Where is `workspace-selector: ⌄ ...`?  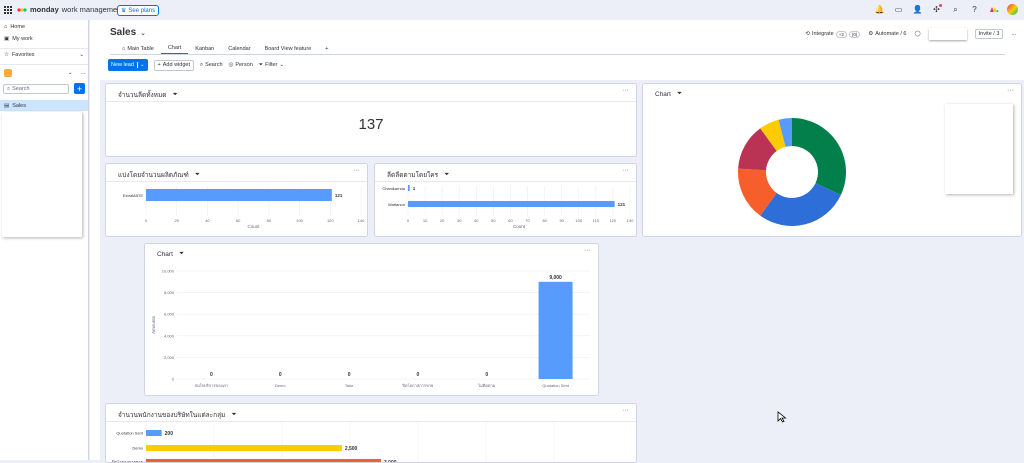
workspace-selector: ⌄ ... is located at coordinates (44, 73).